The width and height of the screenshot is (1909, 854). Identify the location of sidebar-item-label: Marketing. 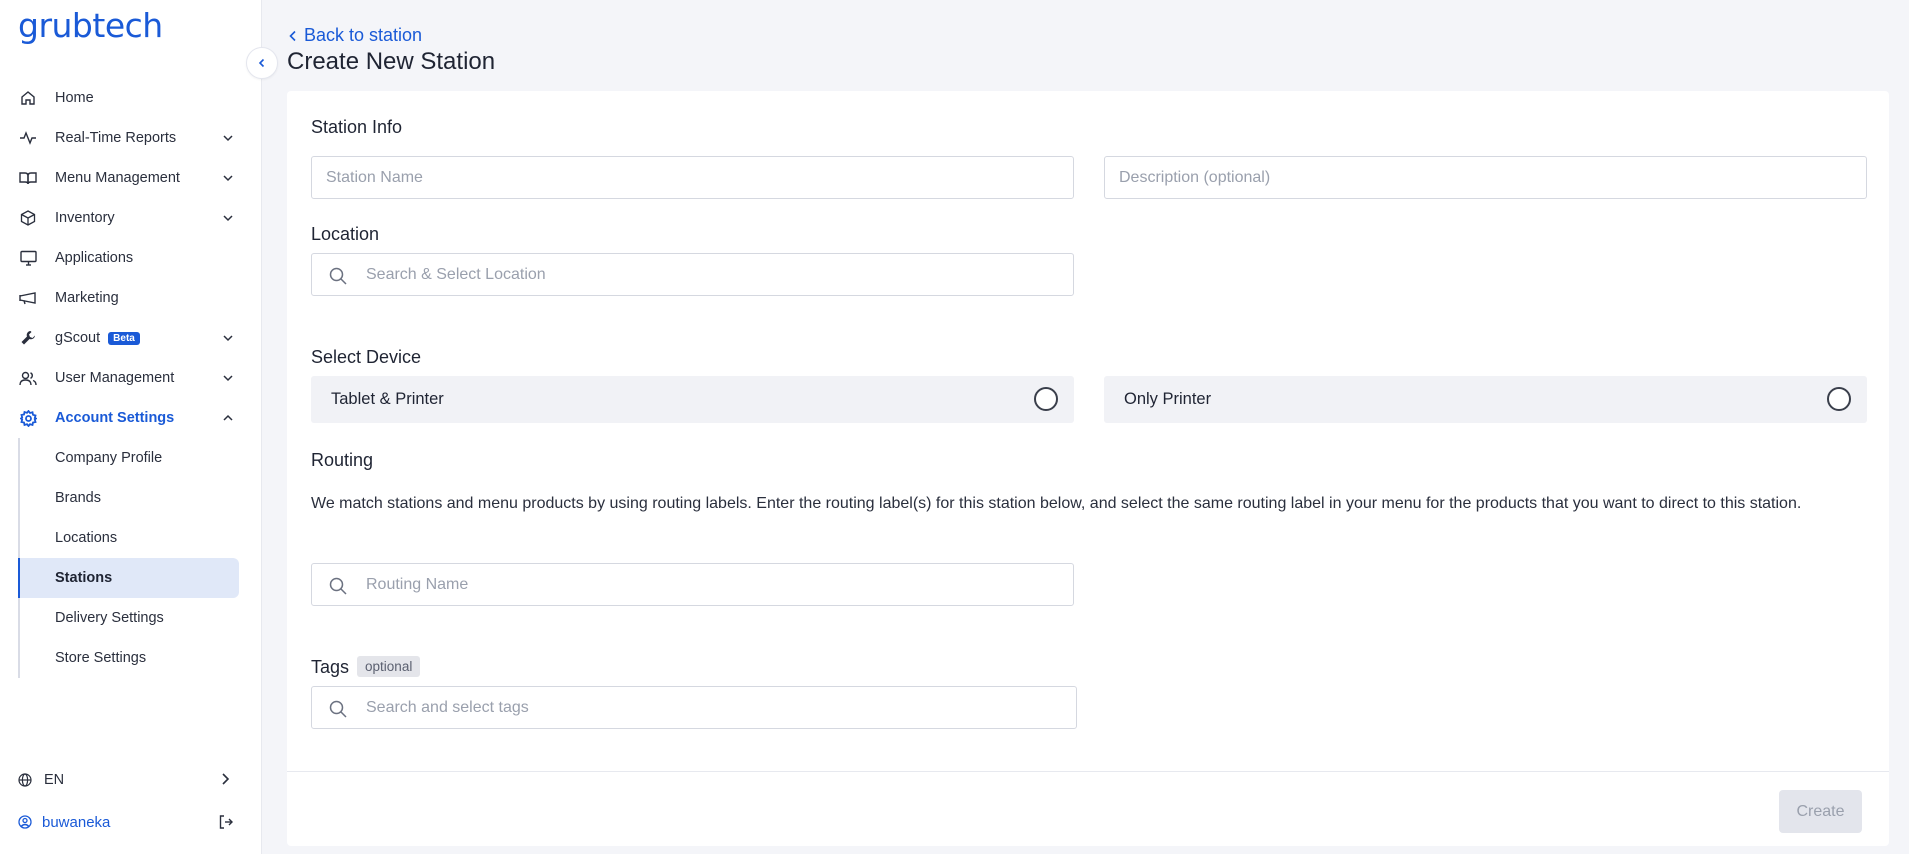
(87, 298).